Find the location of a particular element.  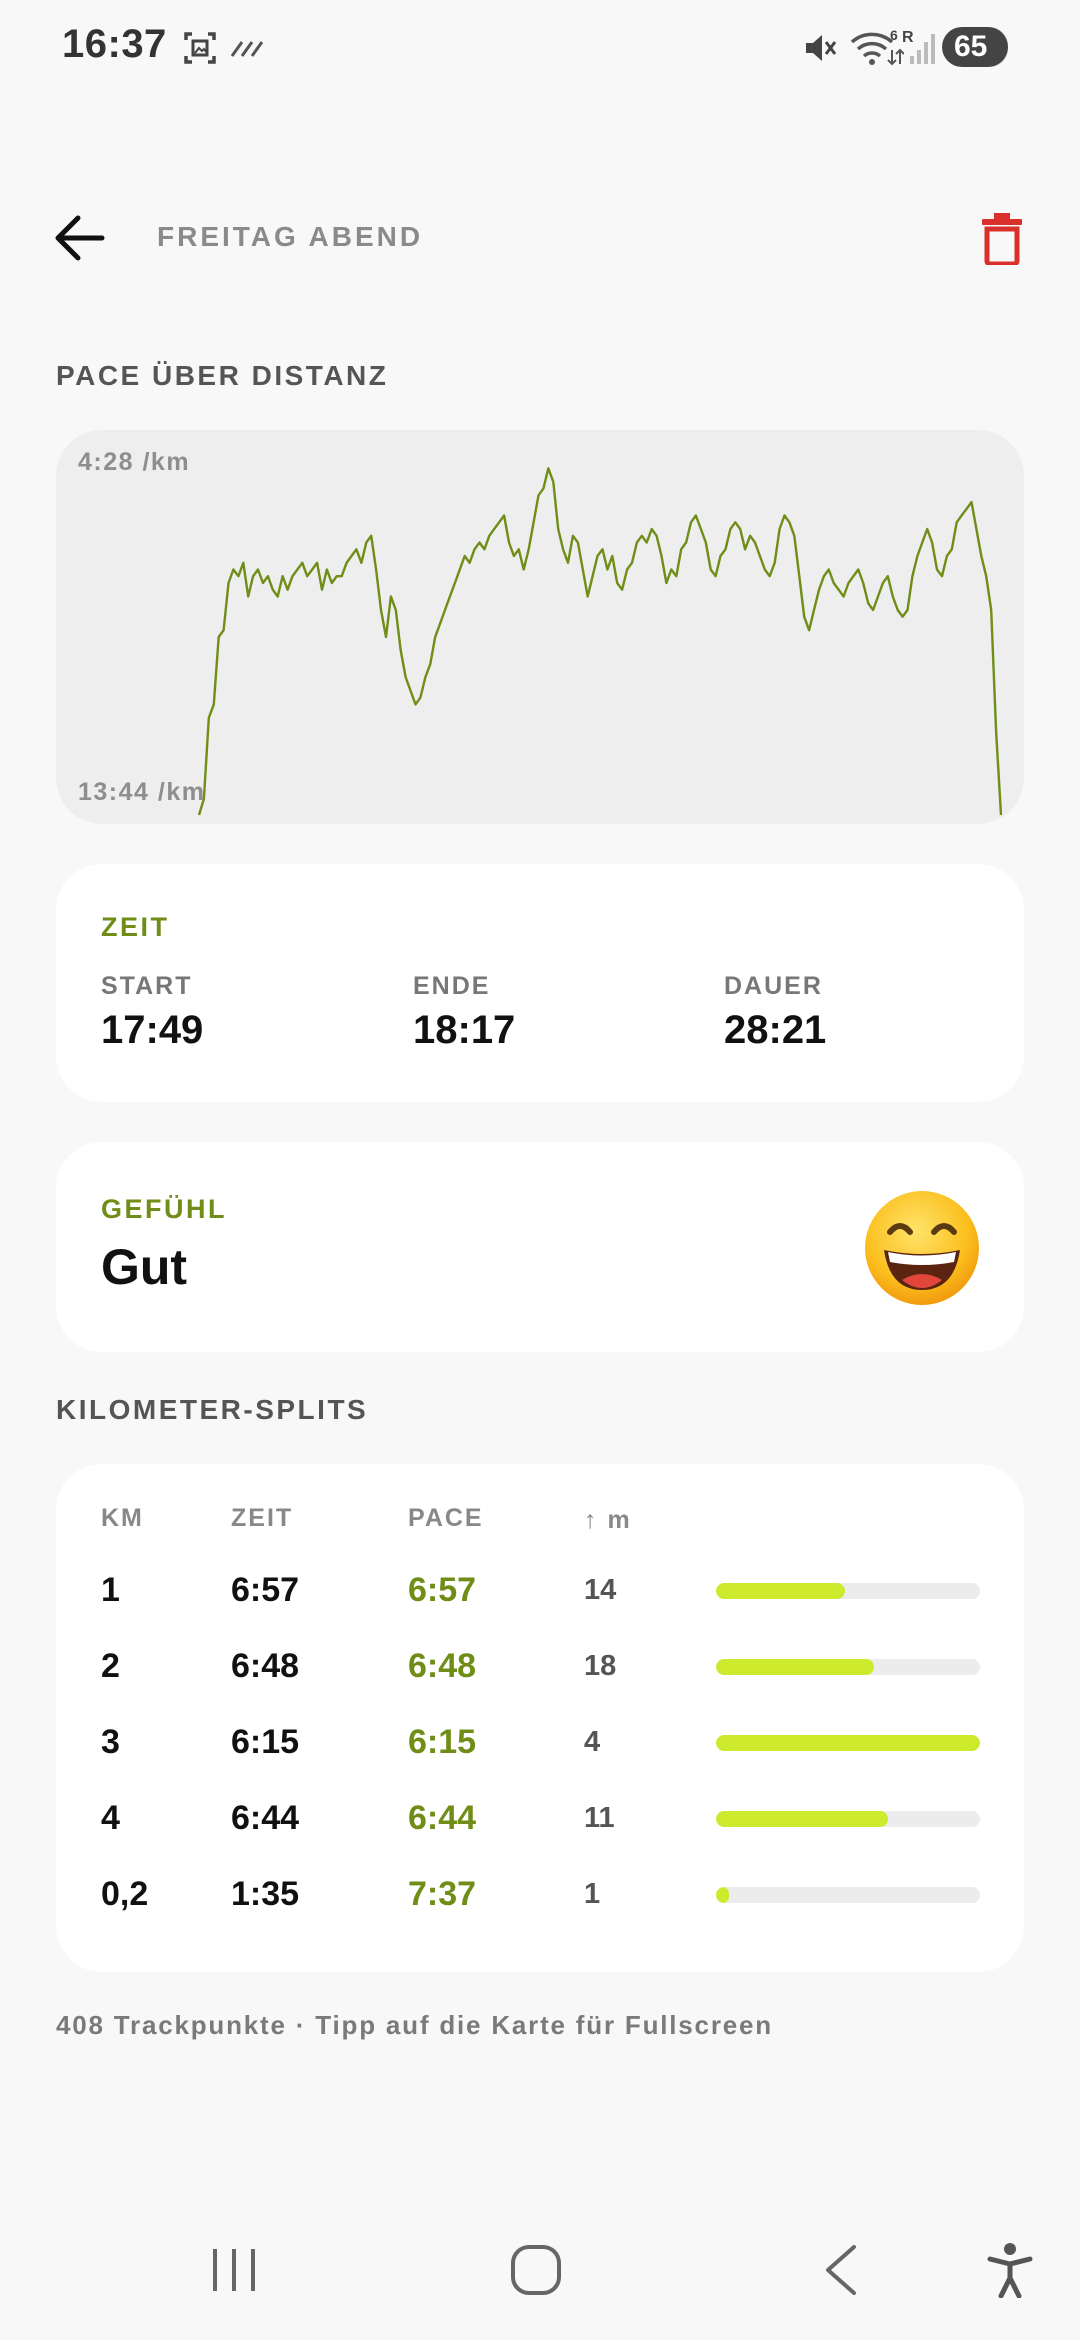

arrow-left-icon is located at coordinates (80, 238).